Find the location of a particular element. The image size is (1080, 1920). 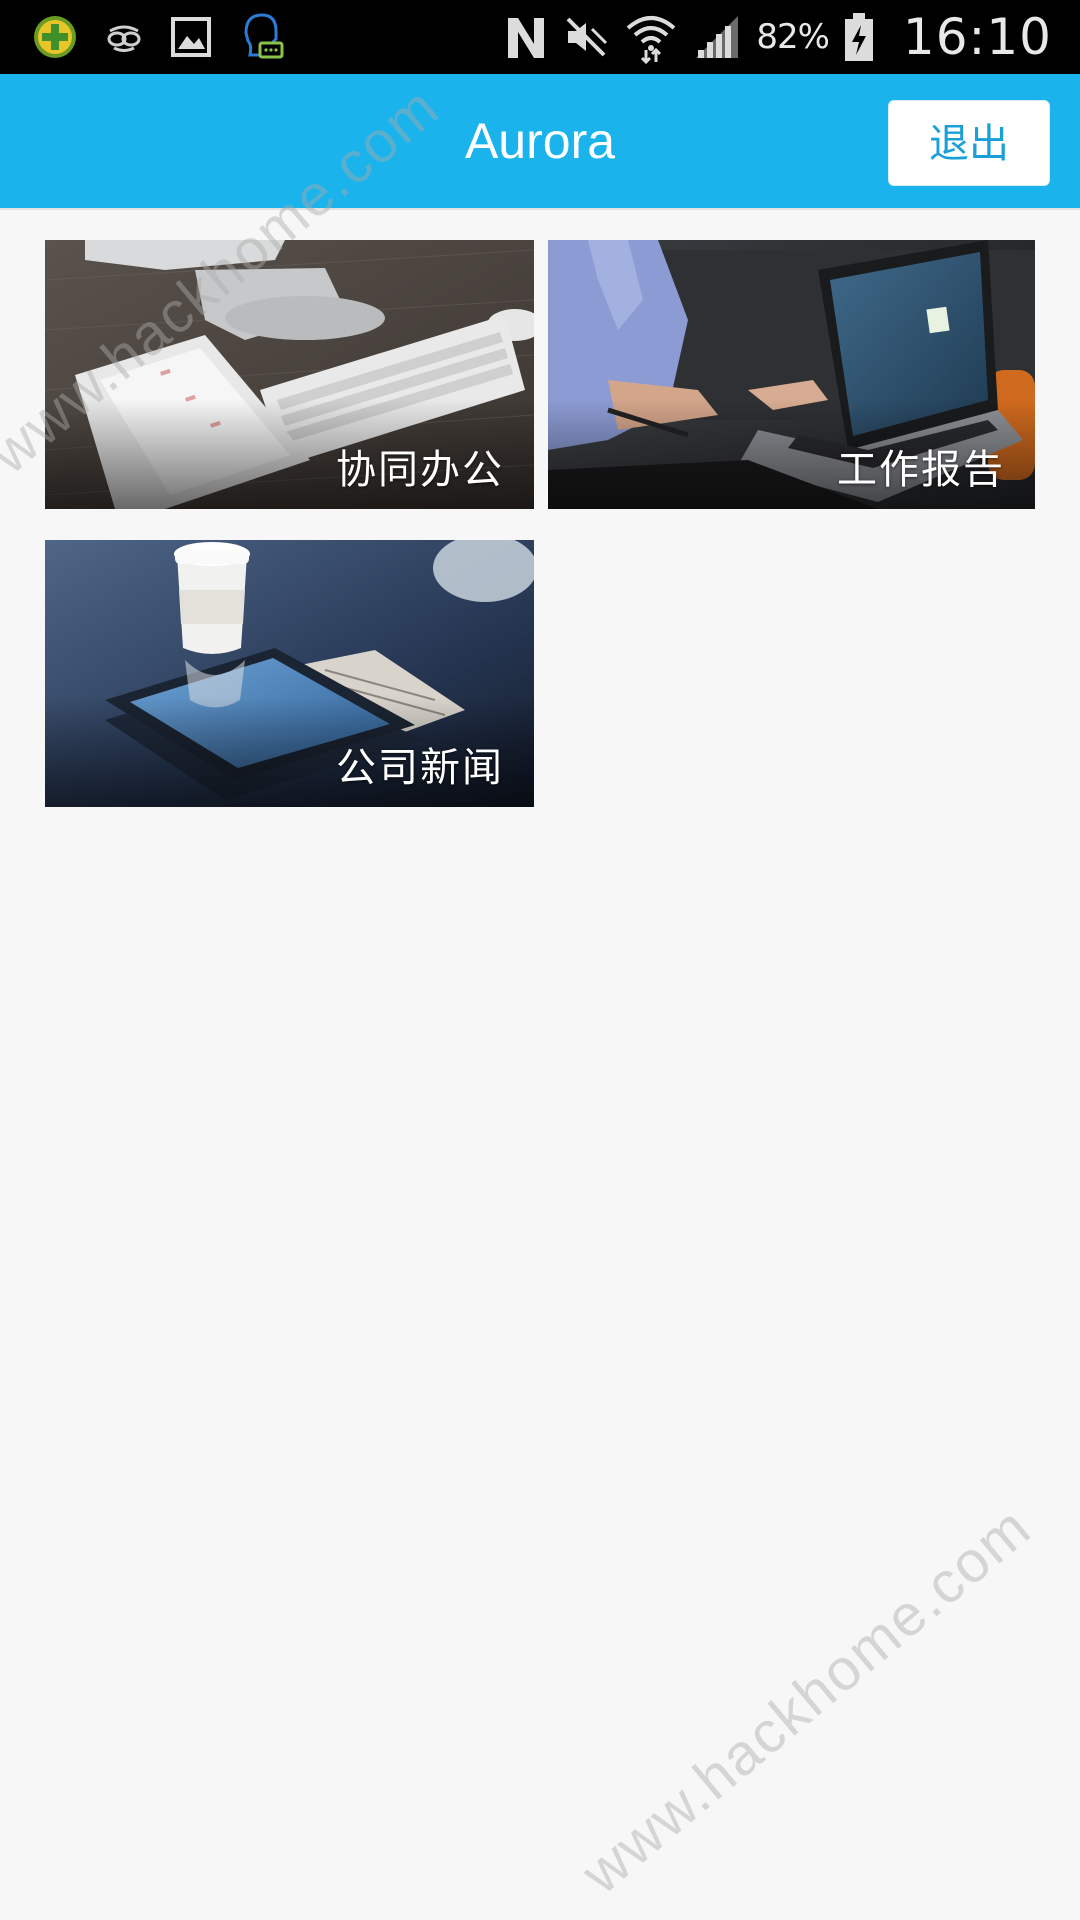

tile-label: 协同办公 is located at coordinates (420, 470).